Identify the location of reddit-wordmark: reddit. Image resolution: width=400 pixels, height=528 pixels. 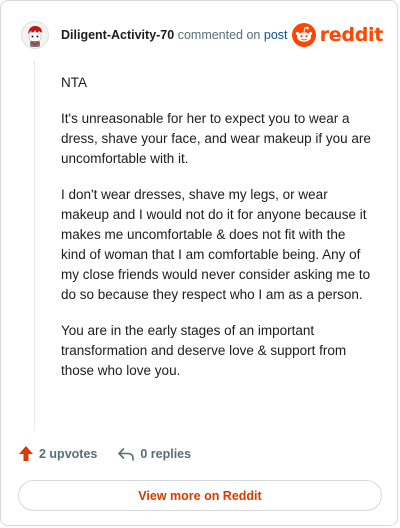
(351, 35).